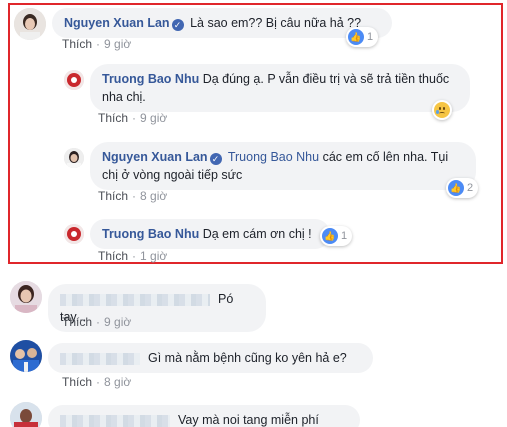 The width and height of the screenshot is (507, 427). Describe the element at coordinates (257, 234) in the screenshot. I see `comment-text: Dạ em cám ơn chị !` at that location.